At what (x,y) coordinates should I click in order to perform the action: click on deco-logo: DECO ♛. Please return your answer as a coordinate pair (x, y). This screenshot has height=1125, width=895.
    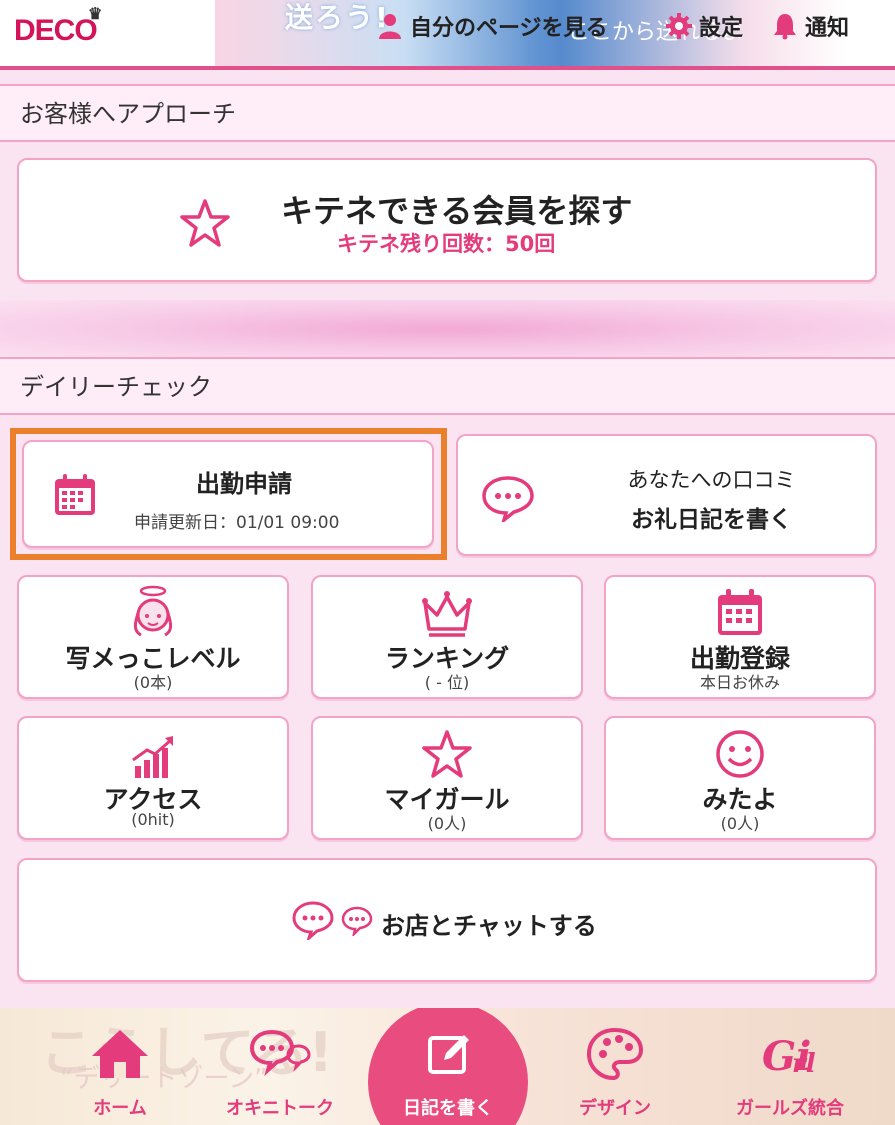
    Looking at the image, I should click on (58, 27).